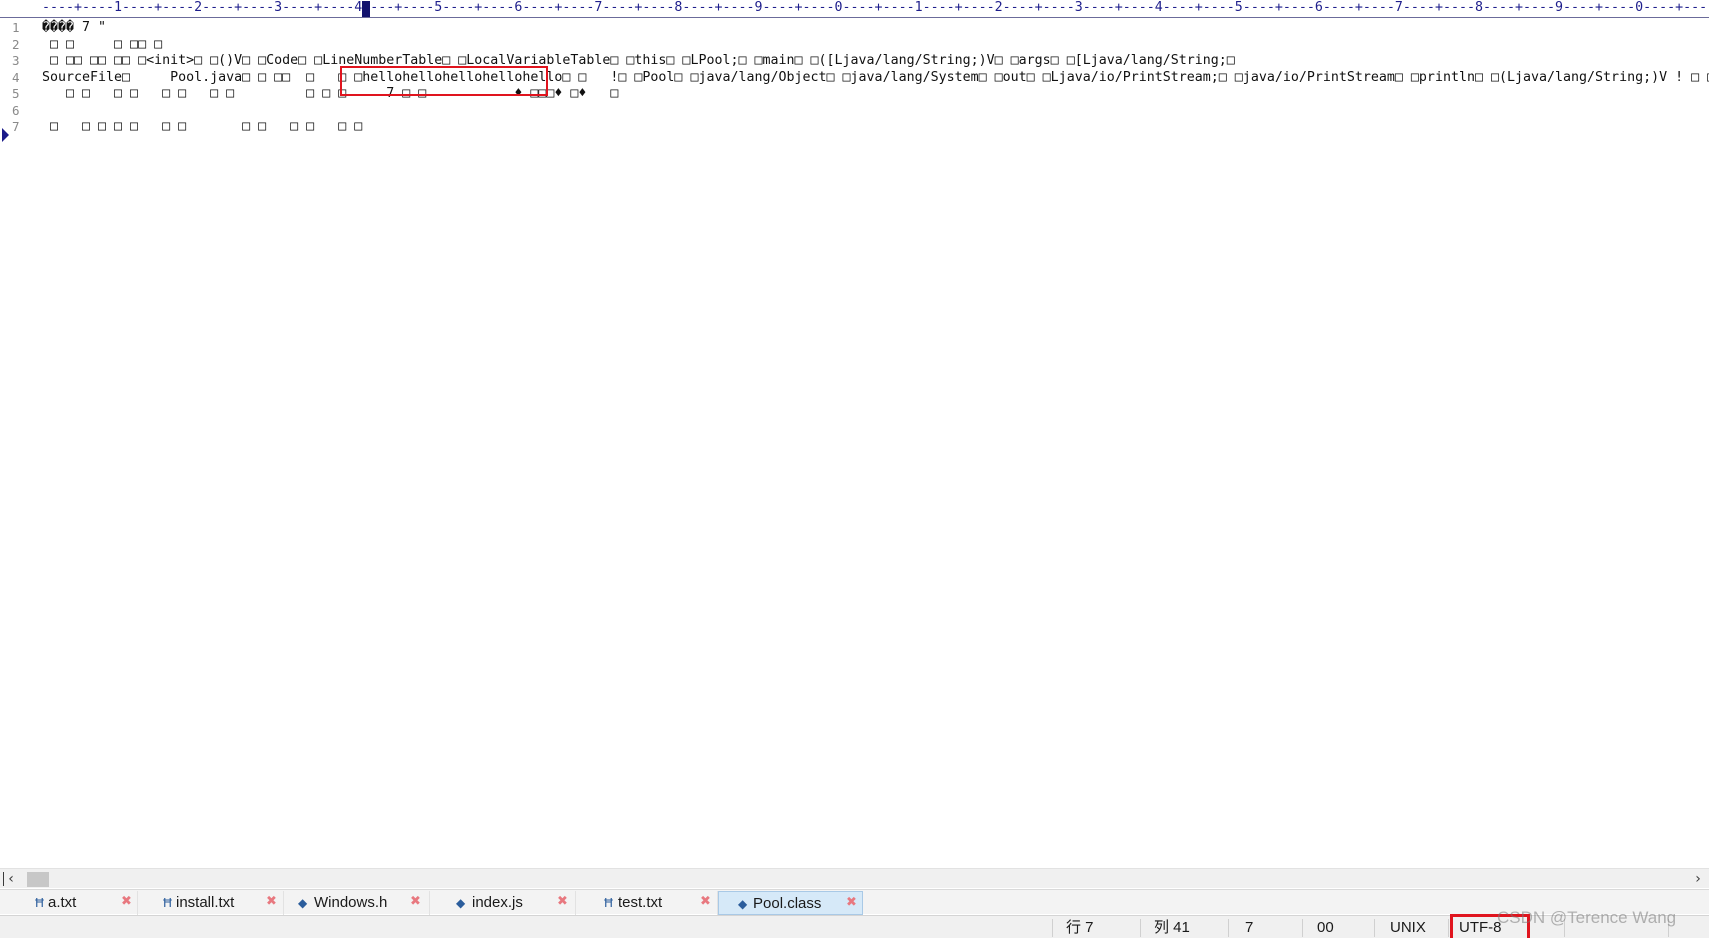 The height and width of the screenshot is (938, 1709). I want to click on status-row: 行 7, so click(1080, 927).